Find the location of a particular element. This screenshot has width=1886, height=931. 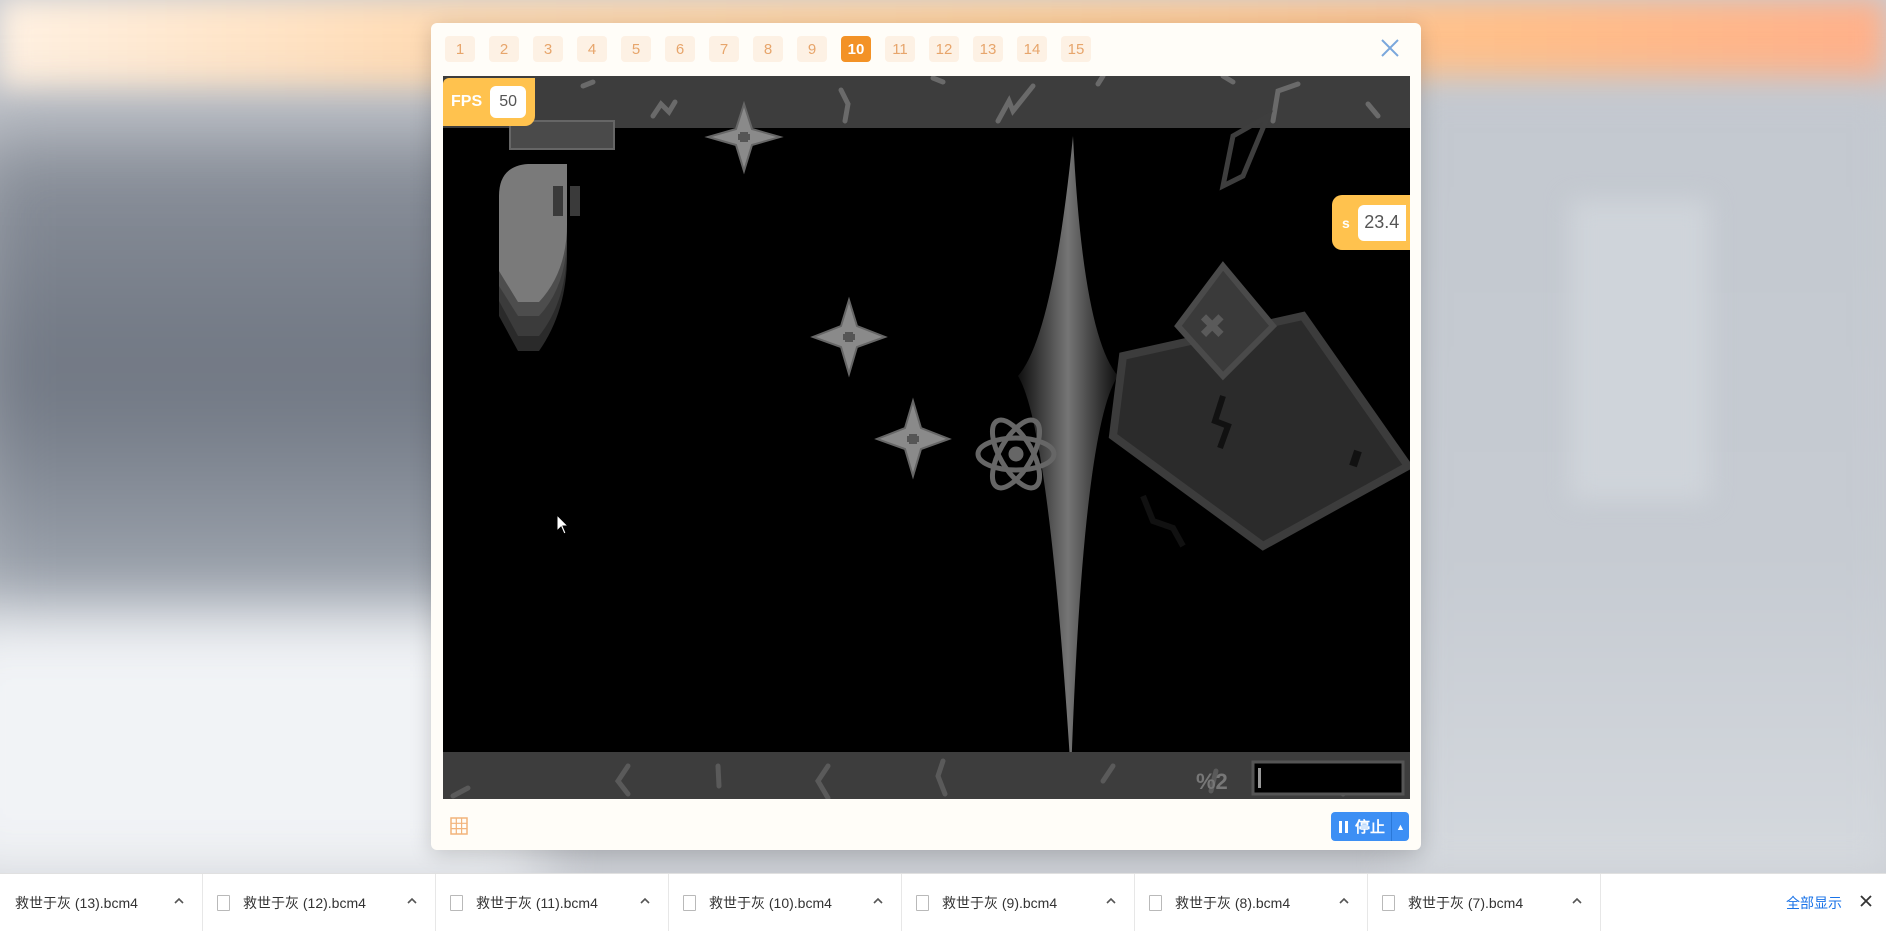

tab-15: 15 is located at coordinates (1076, 49).